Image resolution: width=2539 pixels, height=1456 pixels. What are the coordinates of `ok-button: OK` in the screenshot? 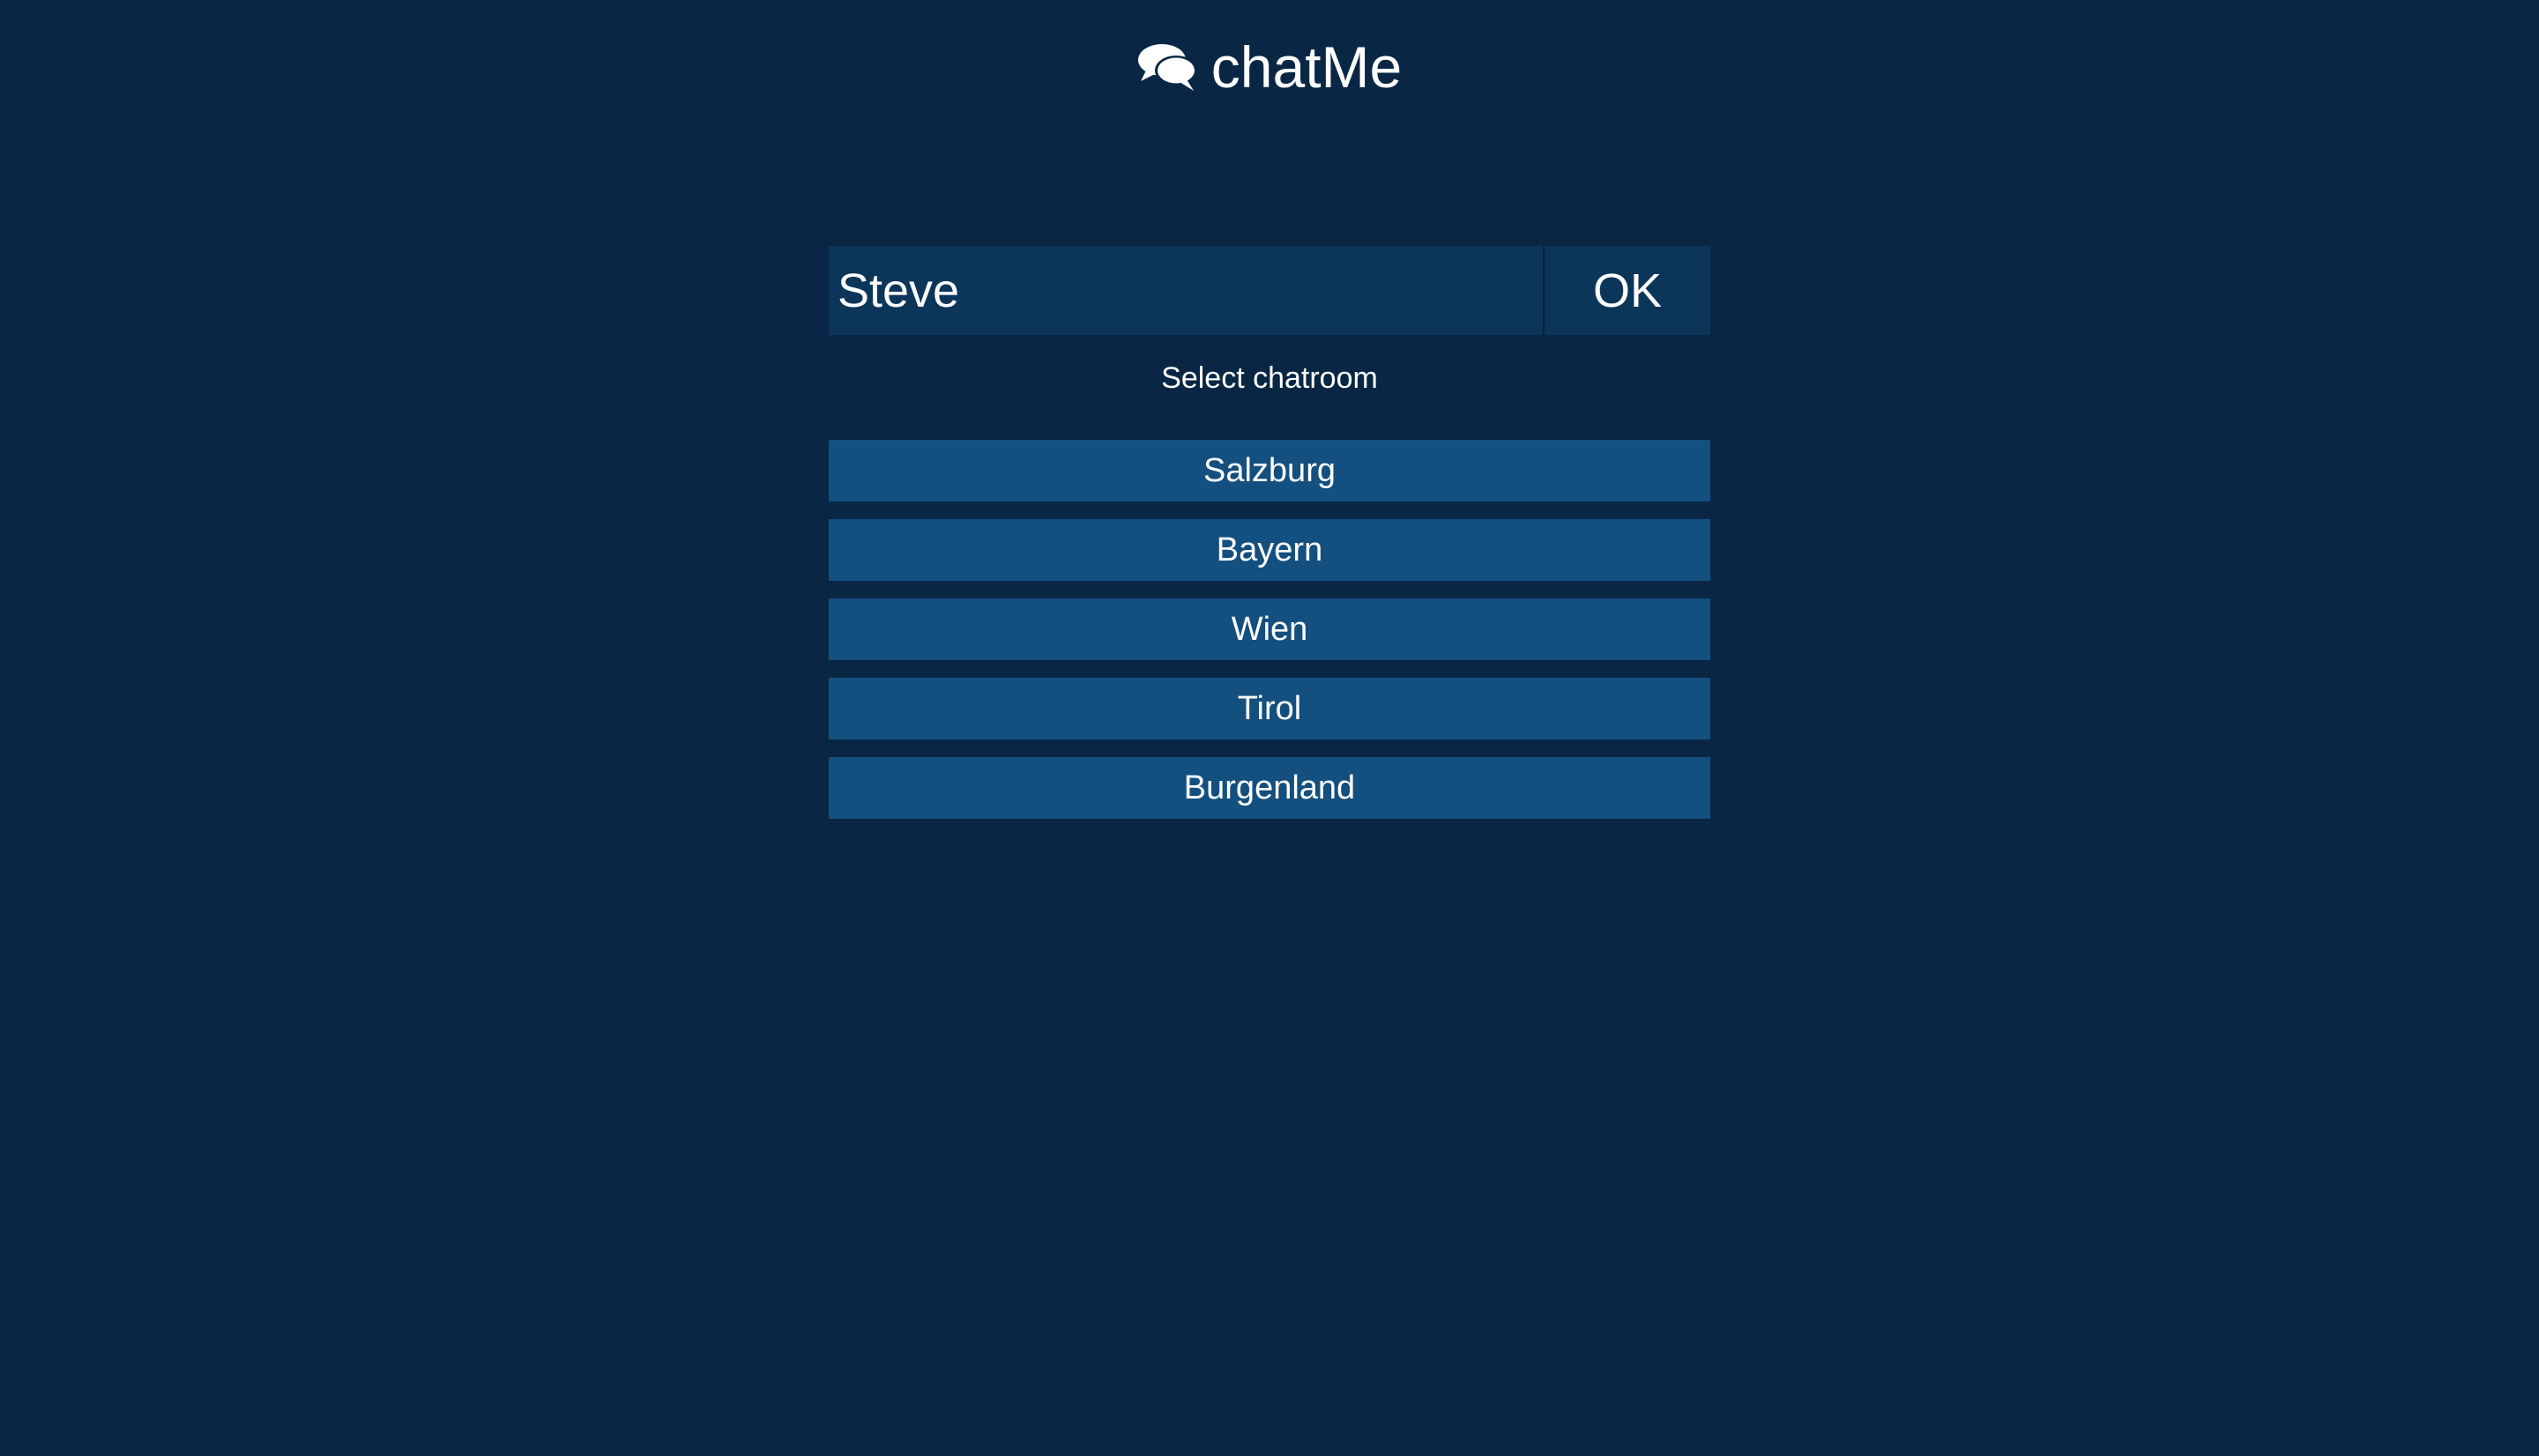 It's located at (1626, 290).